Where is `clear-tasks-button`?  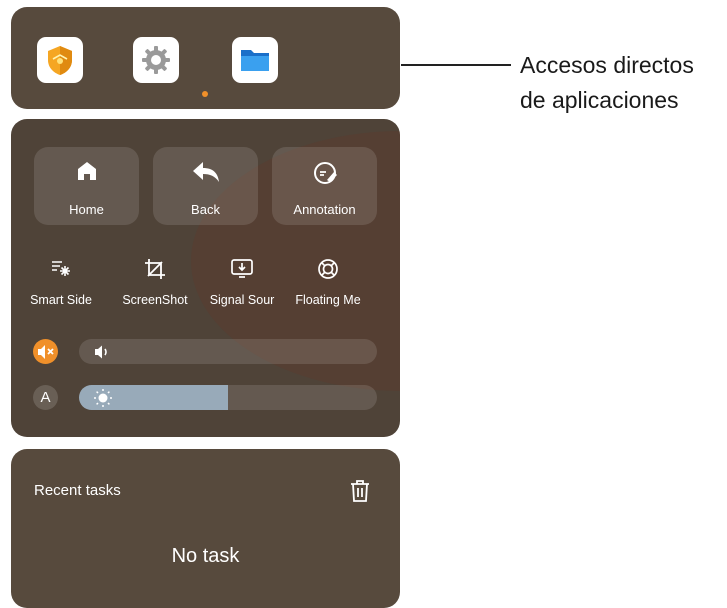 clear-tasks-button is located at coordinates (360, 493).